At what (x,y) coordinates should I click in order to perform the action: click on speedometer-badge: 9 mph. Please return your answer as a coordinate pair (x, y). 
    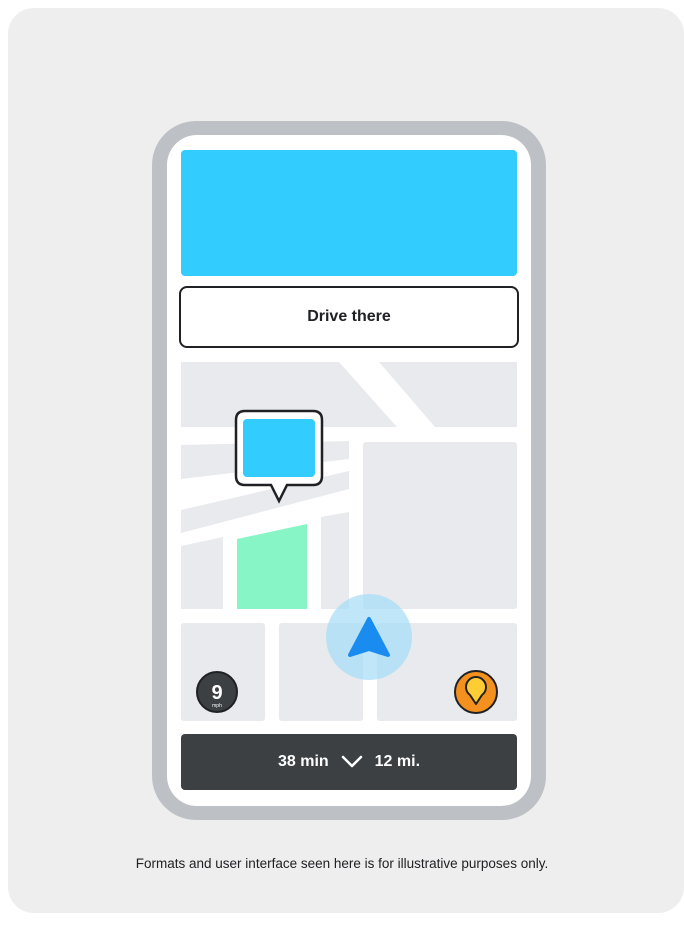
    Looking at the image, I should click on (217, 692).